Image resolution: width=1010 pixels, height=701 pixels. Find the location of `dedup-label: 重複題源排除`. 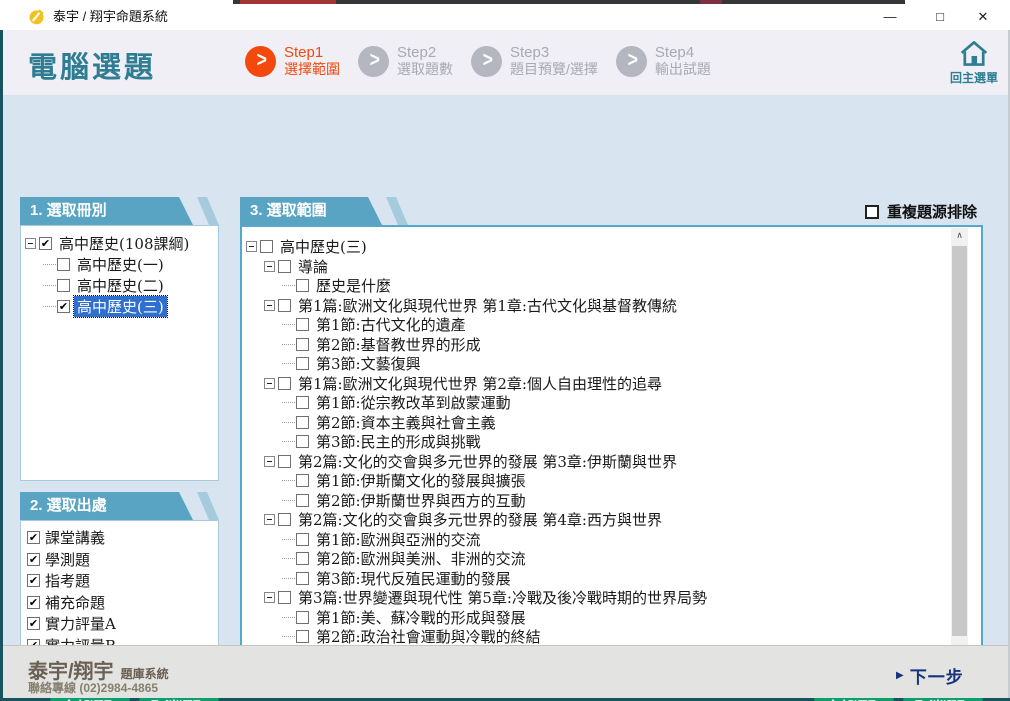

dedup-label: 重複題源排除 is located at coordinates (932, 212).